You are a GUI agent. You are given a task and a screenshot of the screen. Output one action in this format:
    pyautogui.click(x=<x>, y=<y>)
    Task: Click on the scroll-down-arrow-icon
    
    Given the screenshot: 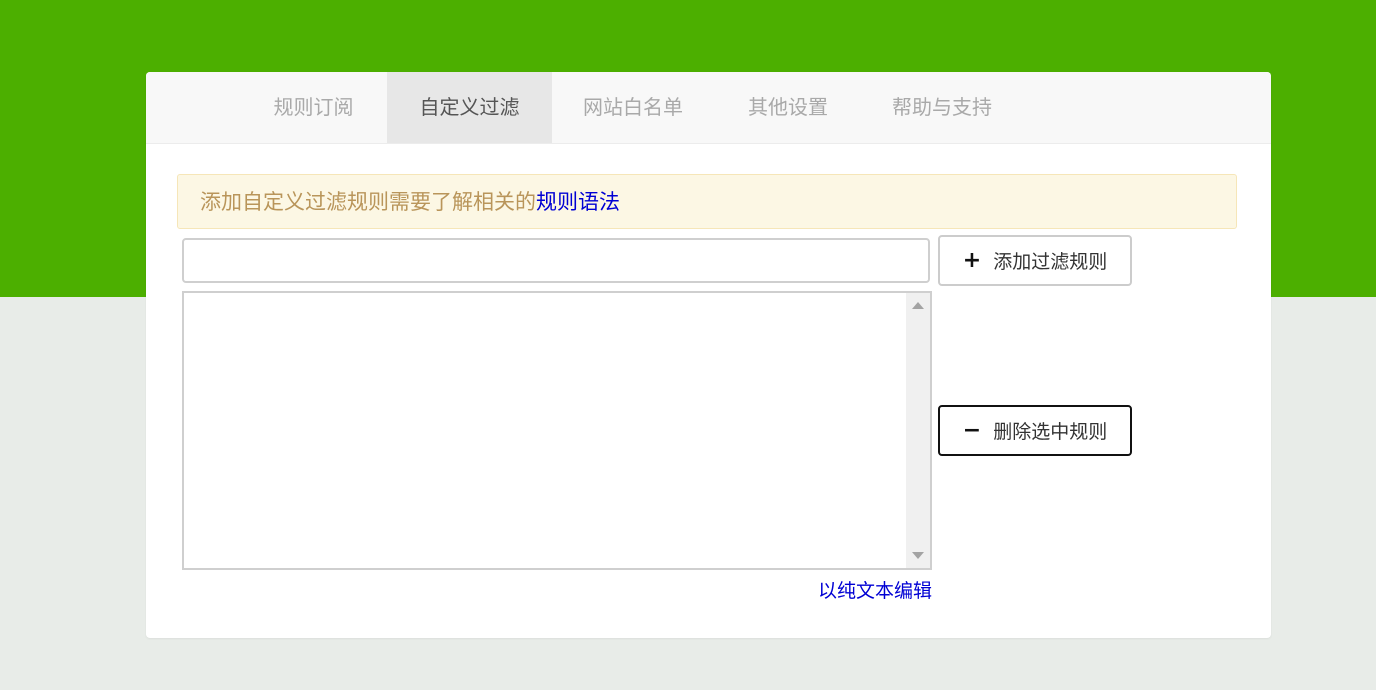 What is the action you would take?
    pyautogui.click(x=918, y=555)
    